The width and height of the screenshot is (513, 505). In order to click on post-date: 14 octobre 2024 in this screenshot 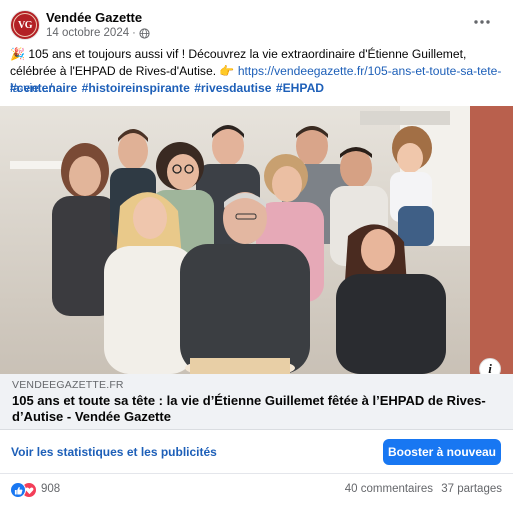, I will do `click(87, 33)`.